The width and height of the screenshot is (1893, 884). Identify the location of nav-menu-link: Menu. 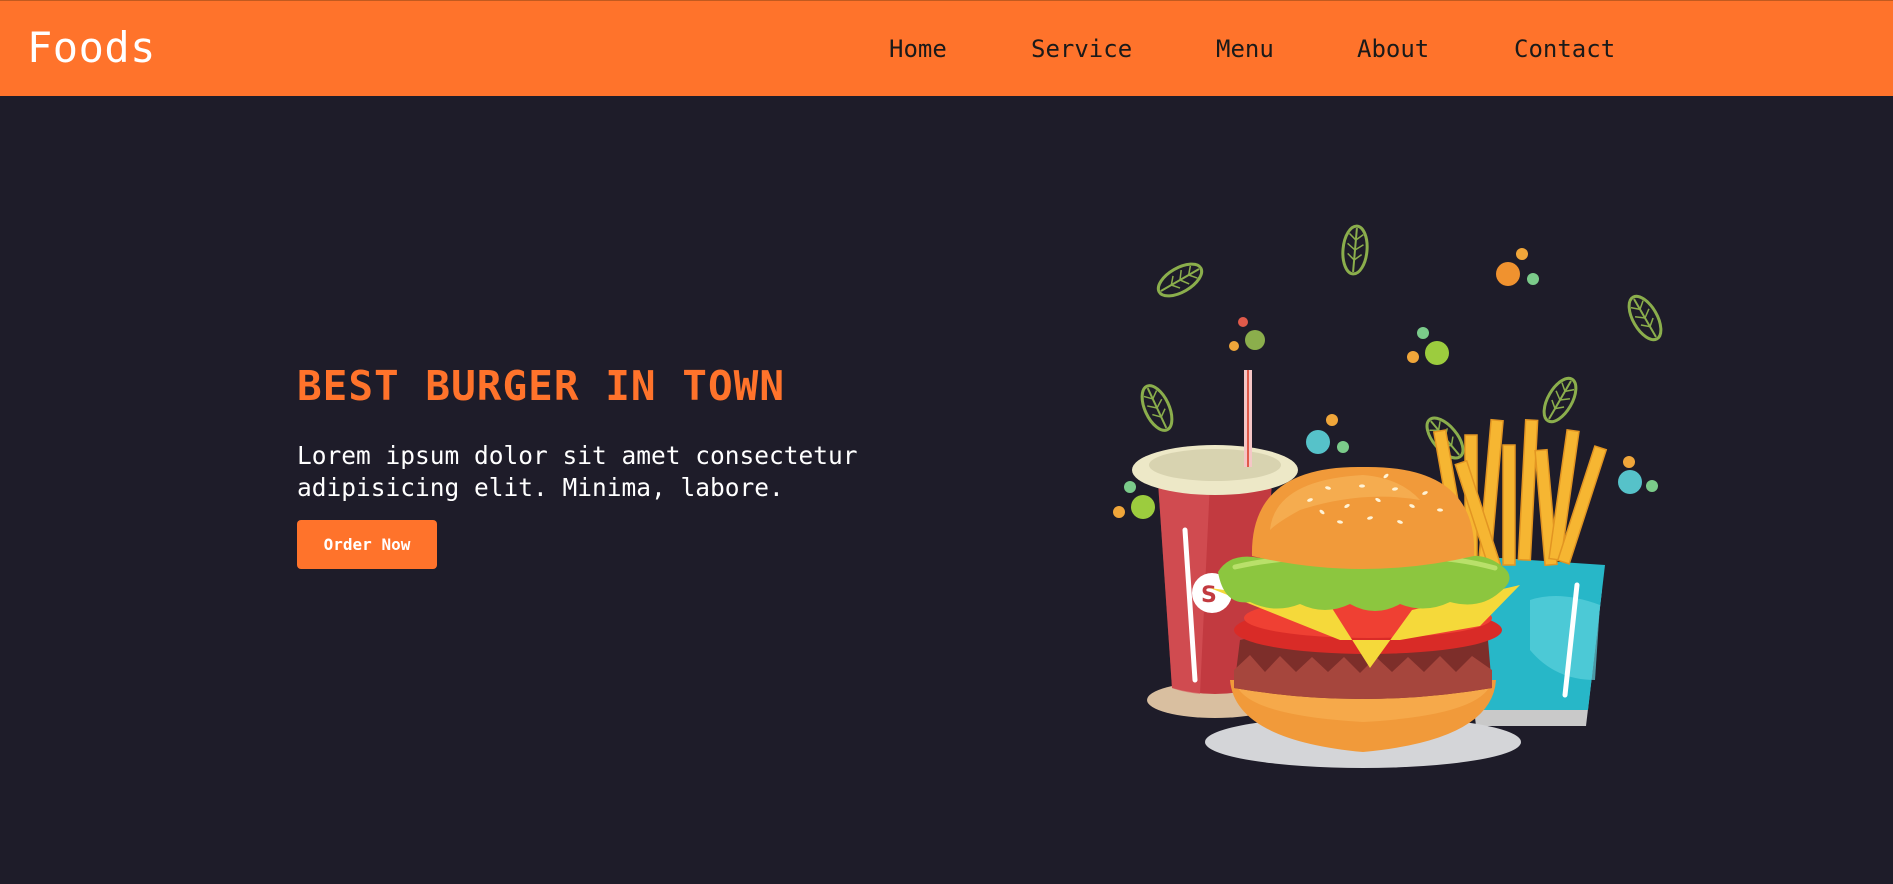
(1245, 49).